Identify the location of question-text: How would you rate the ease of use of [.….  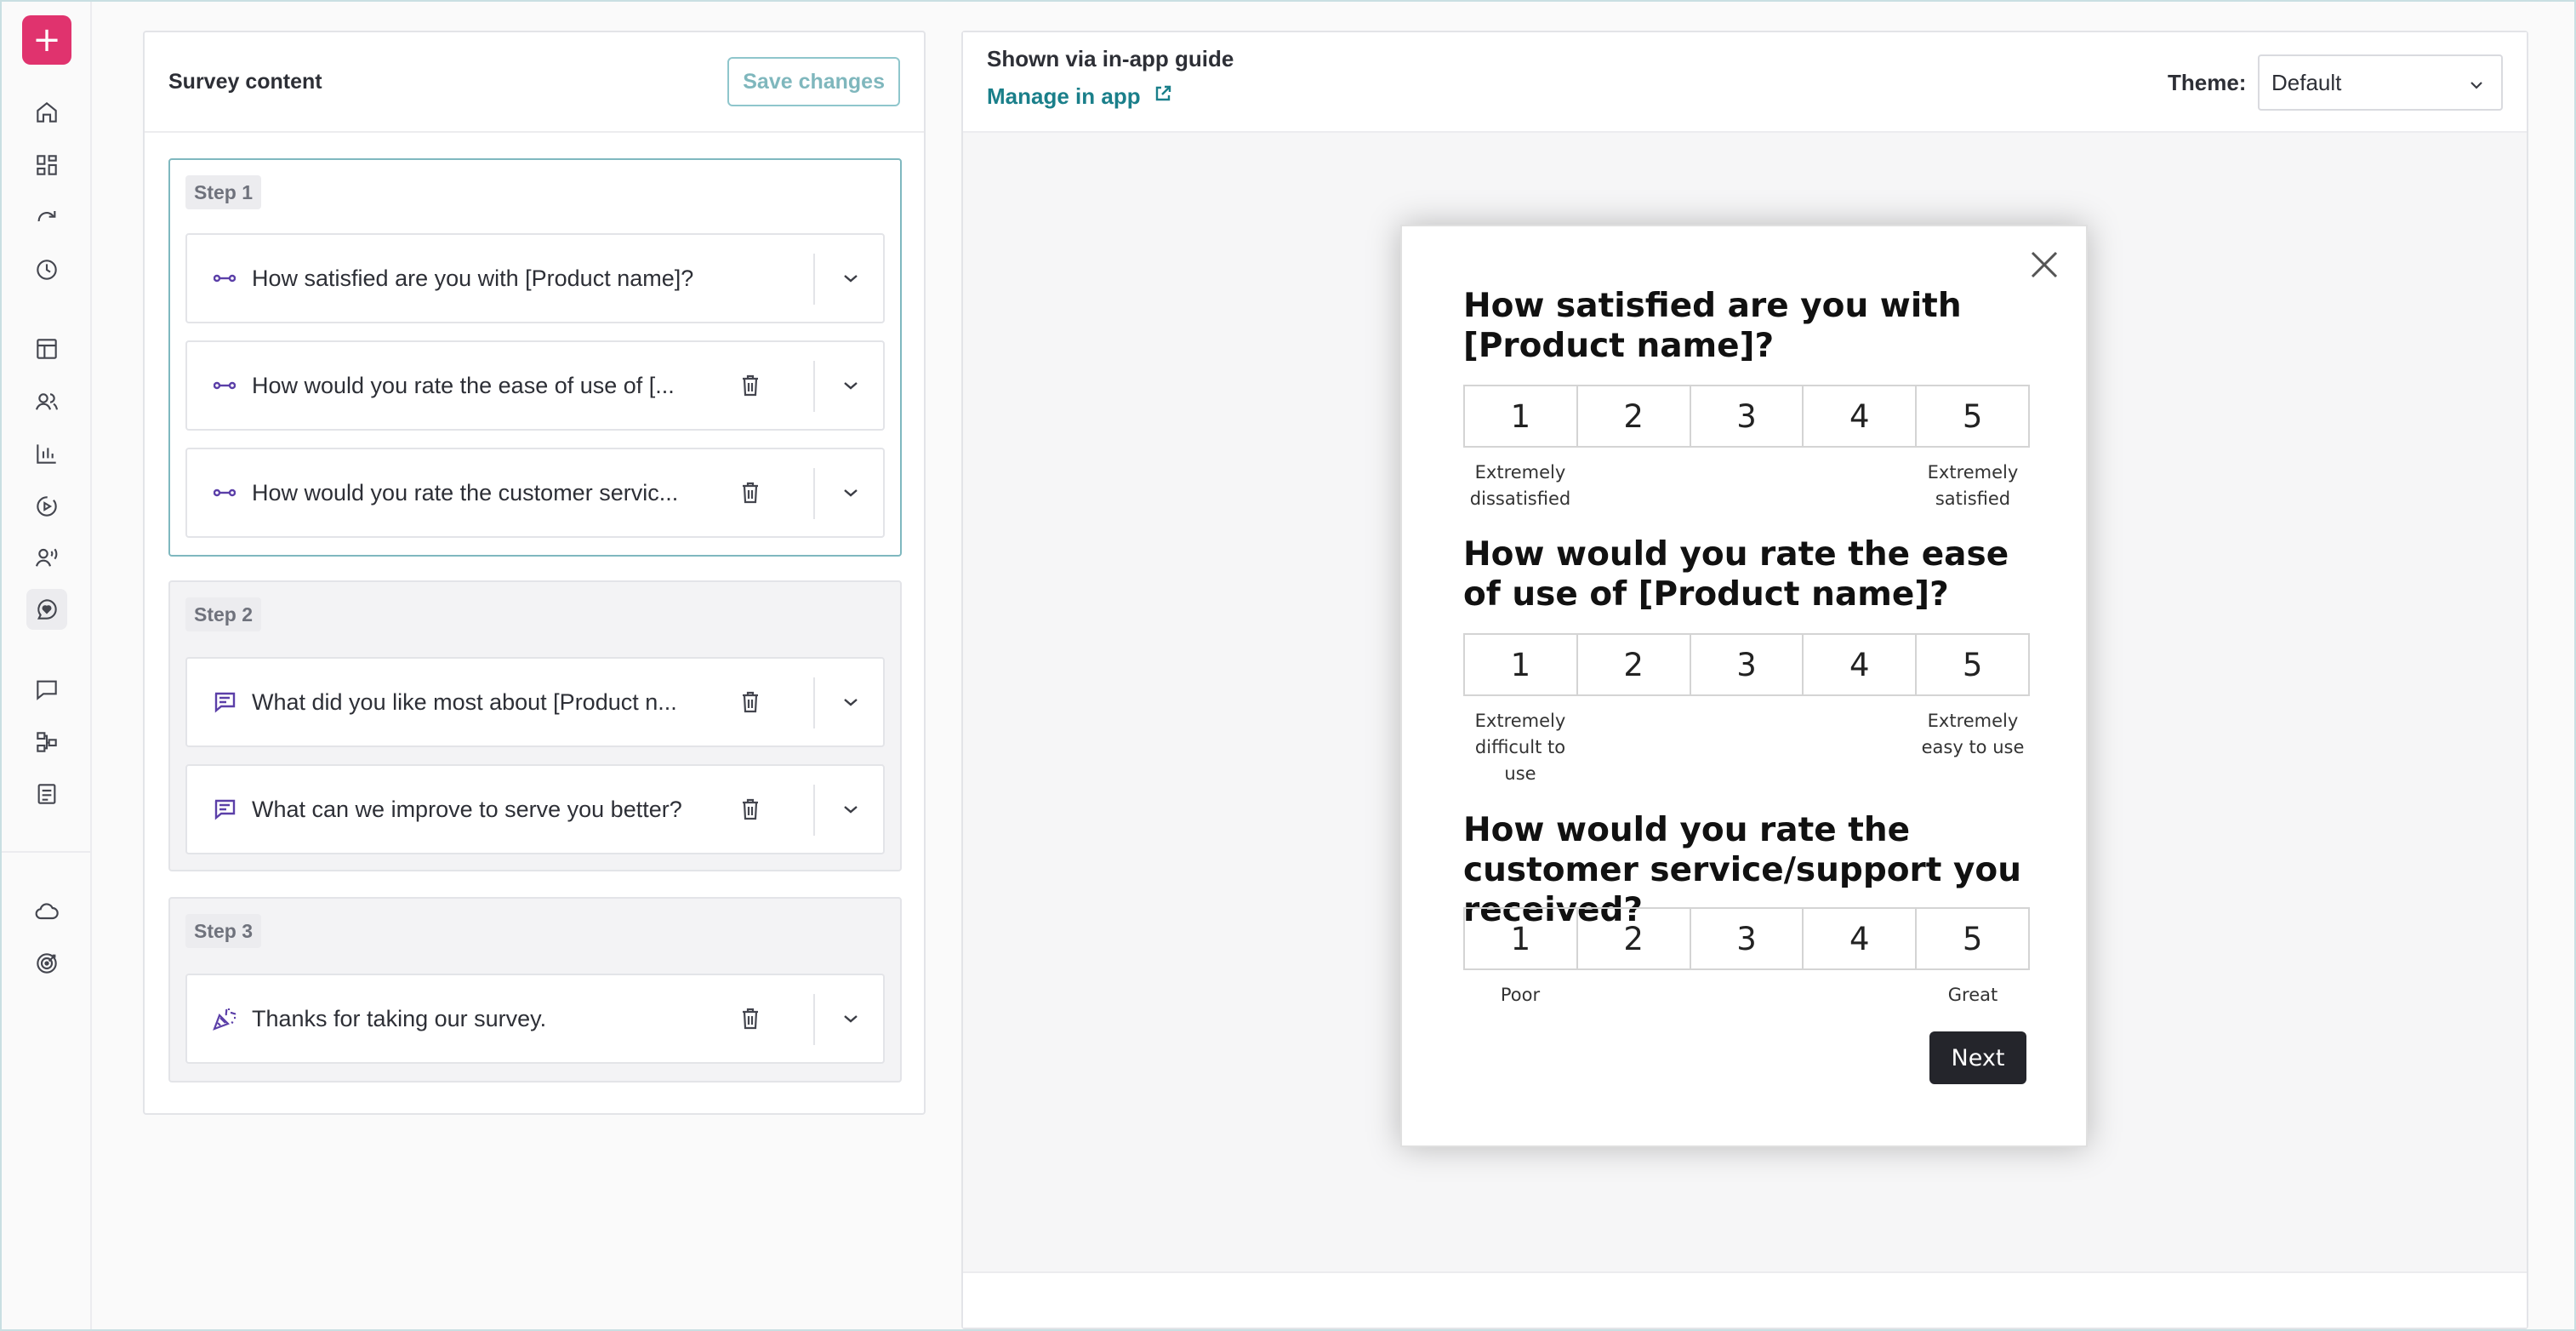
(464, 385).